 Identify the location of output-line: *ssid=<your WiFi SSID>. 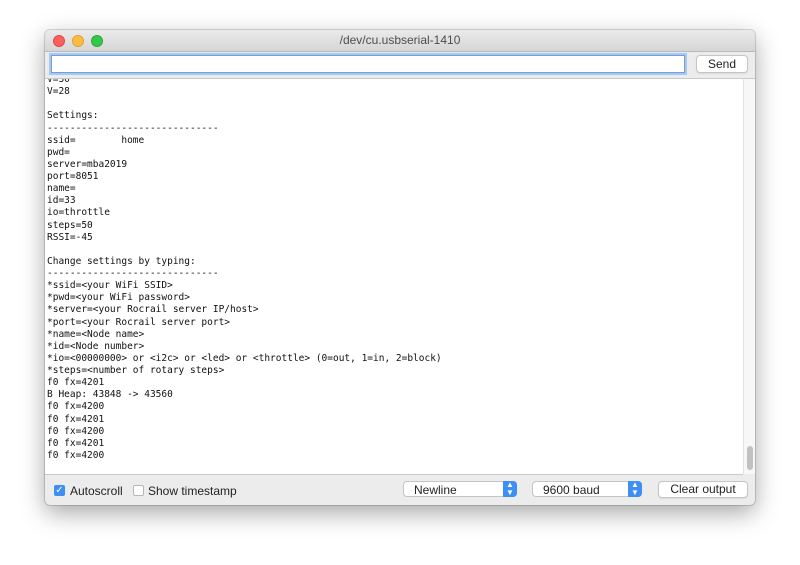
(110, 286).